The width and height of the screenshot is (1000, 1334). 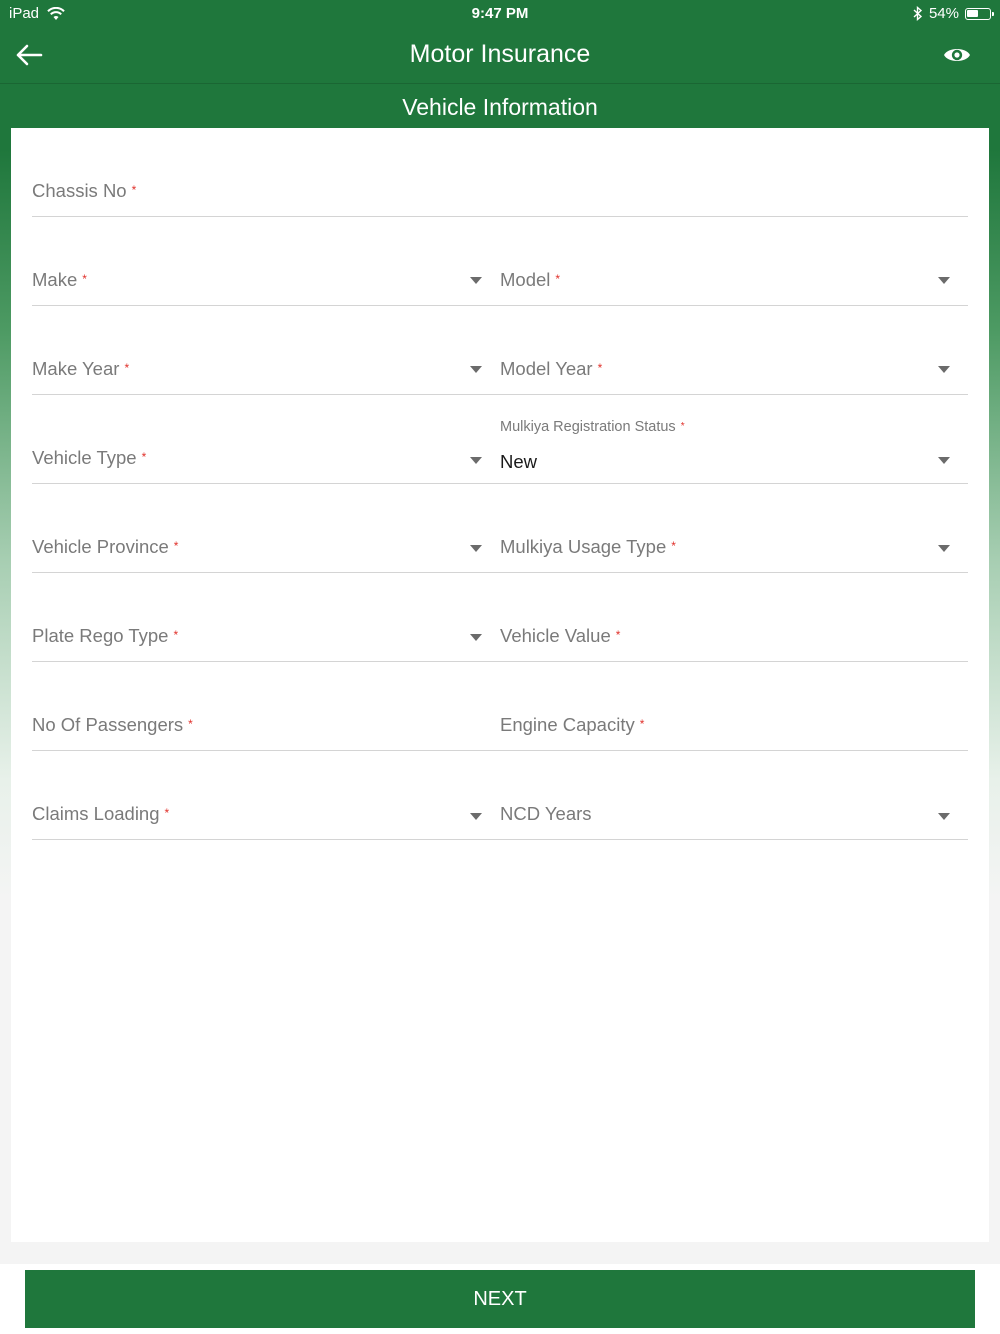 I want to click on mulkiya-usage-type-select: Mulkiya Usage Type *, so click(x=734, y=528).